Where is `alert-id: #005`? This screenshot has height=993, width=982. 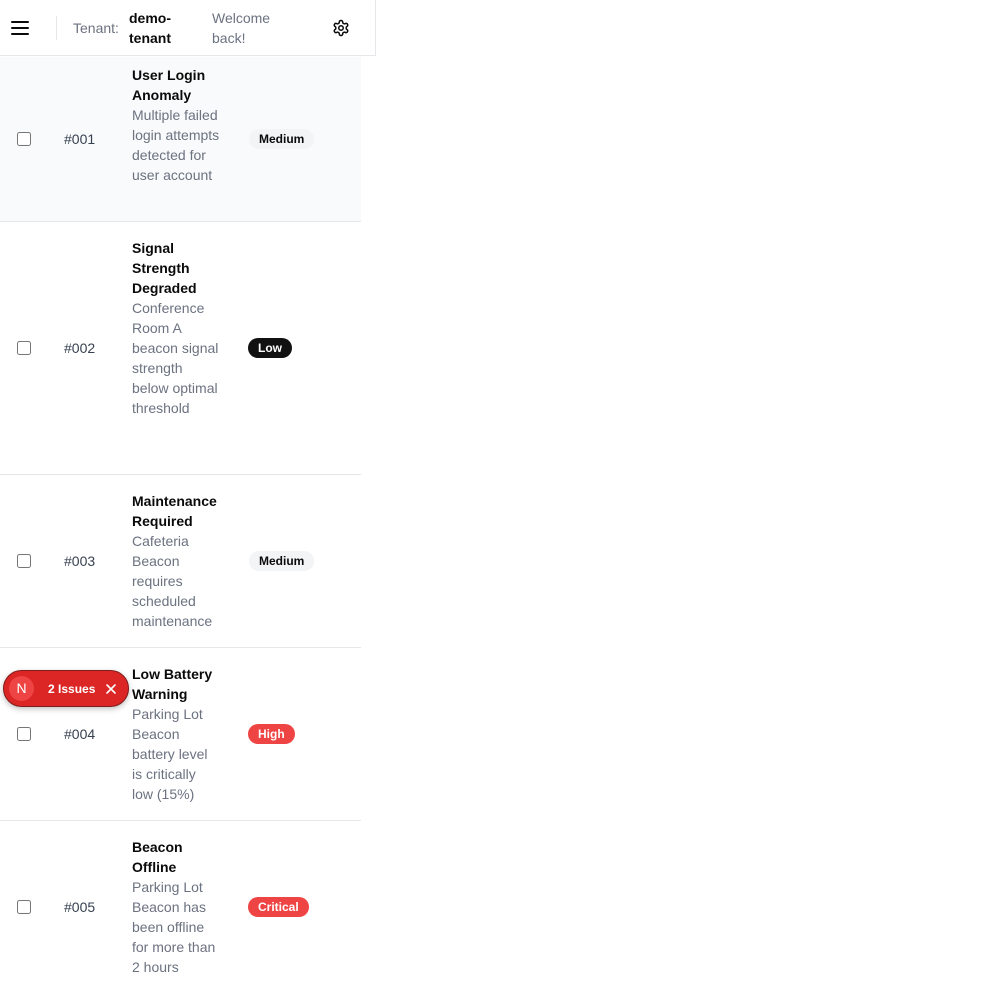
alert-id: #005 is located at coordinates (80, 907).